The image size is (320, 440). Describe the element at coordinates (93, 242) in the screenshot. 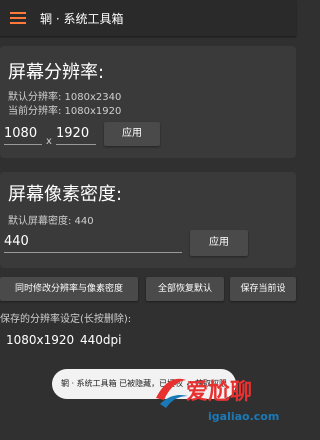

I see `density-input: 440` at that location.